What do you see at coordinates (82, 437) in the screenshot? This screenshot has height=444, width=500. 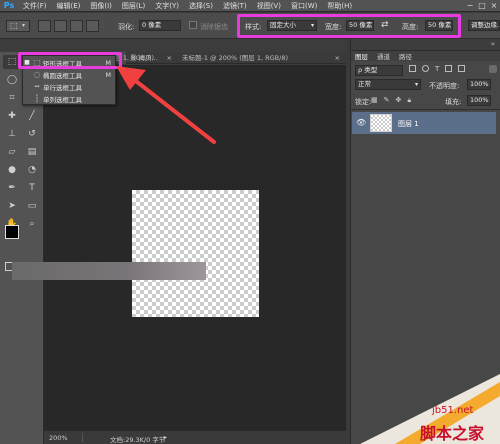 I see `status-divider` at bounding box center [82, 437].